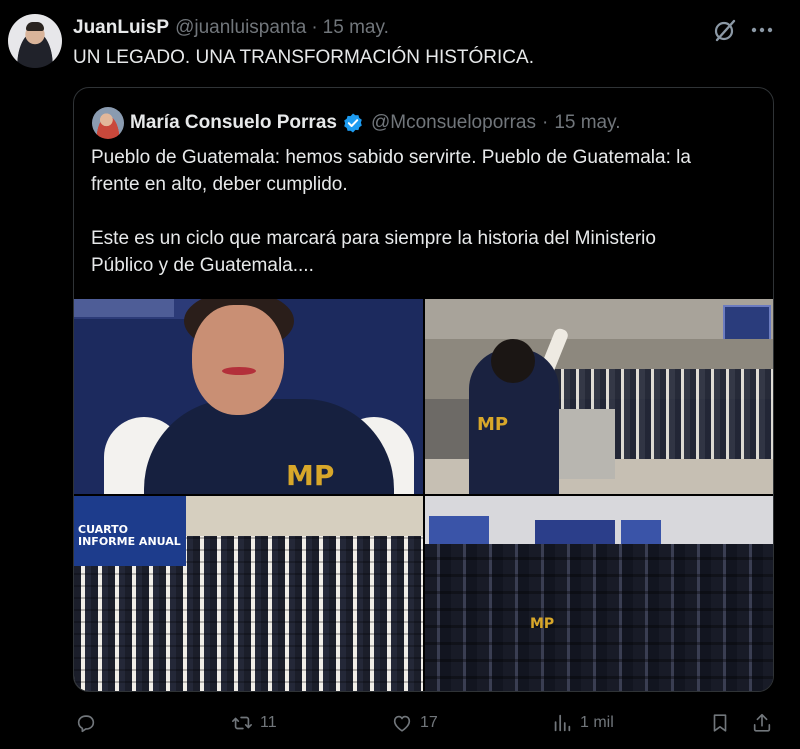  Describe the element at coordinates (356, 28) in the screenshot. I see `tweet-date: 15 may.` at that location.